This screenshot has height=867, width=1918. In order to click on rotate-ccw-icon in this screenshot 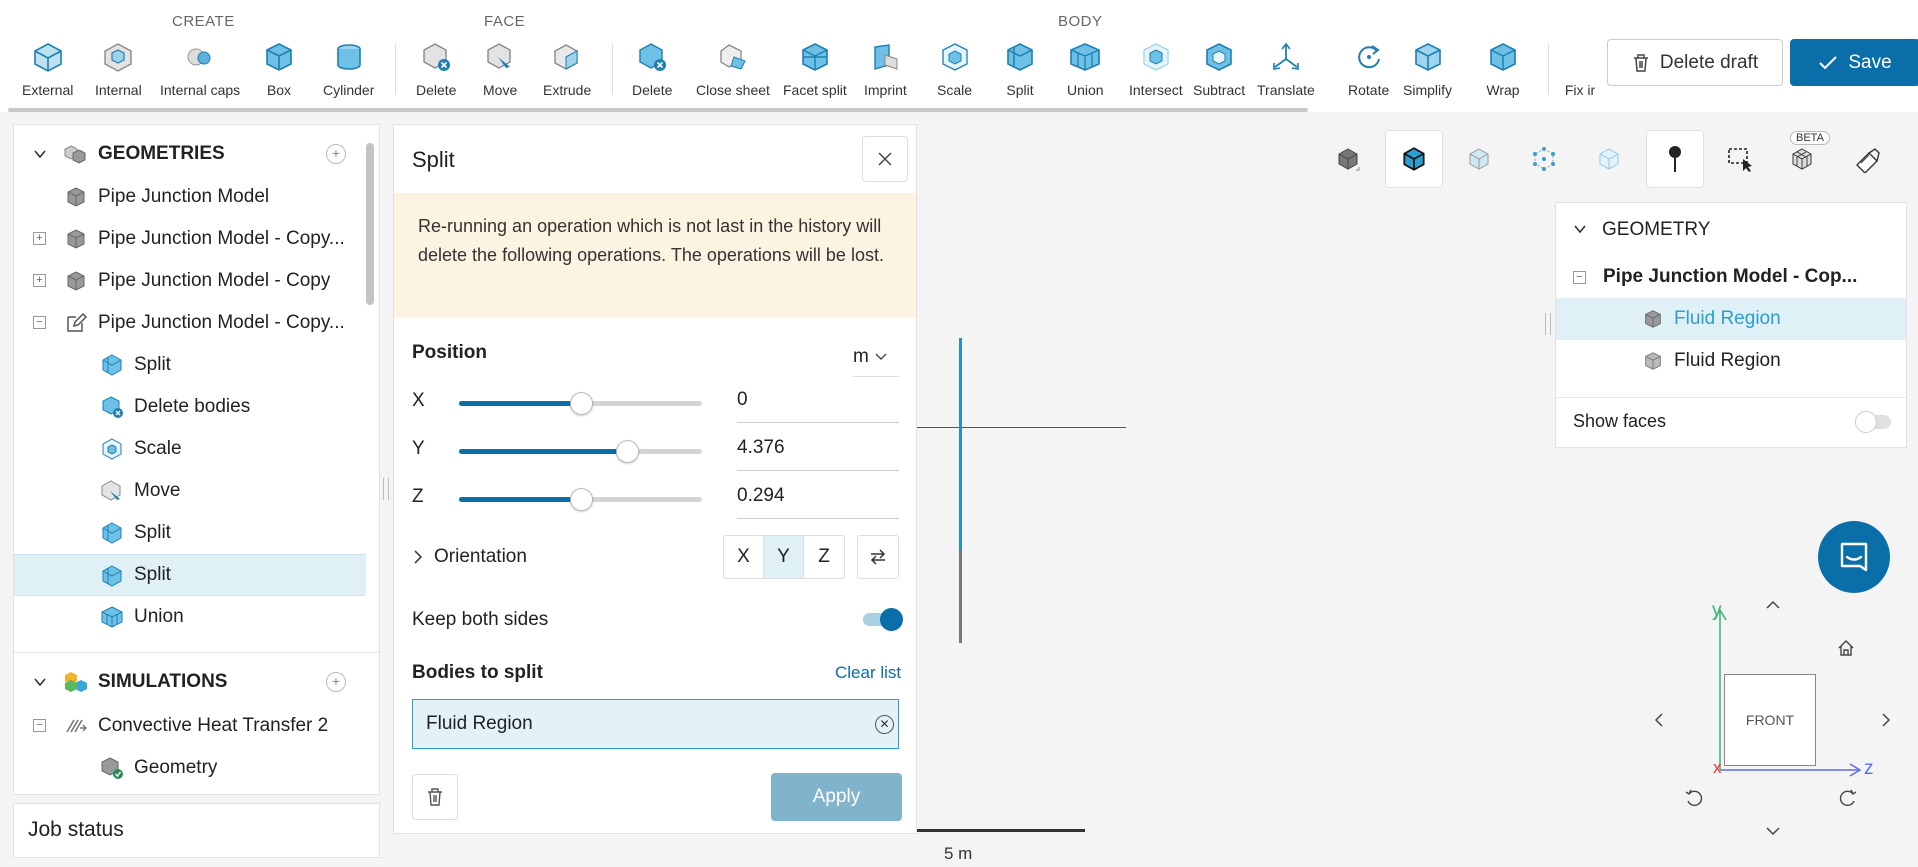, I will do `click(1694, 798)`.